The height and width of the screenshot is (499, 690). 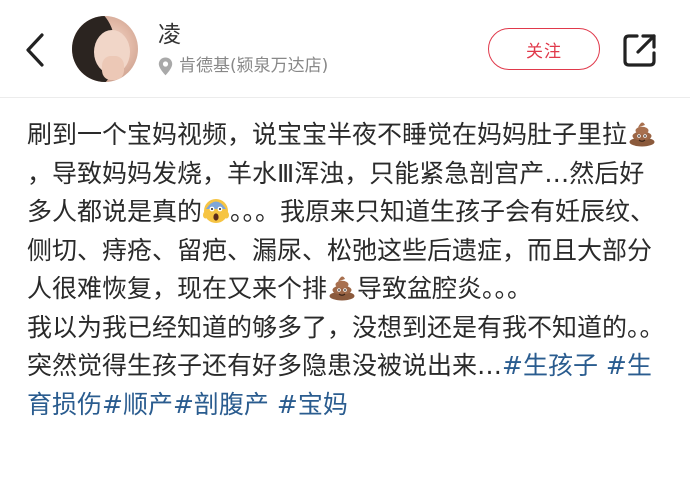 What do you see at coordinates (312, 404) in the screenshot?
I see `hashtag-link: #宝妈` at bounding box center [312, 404].